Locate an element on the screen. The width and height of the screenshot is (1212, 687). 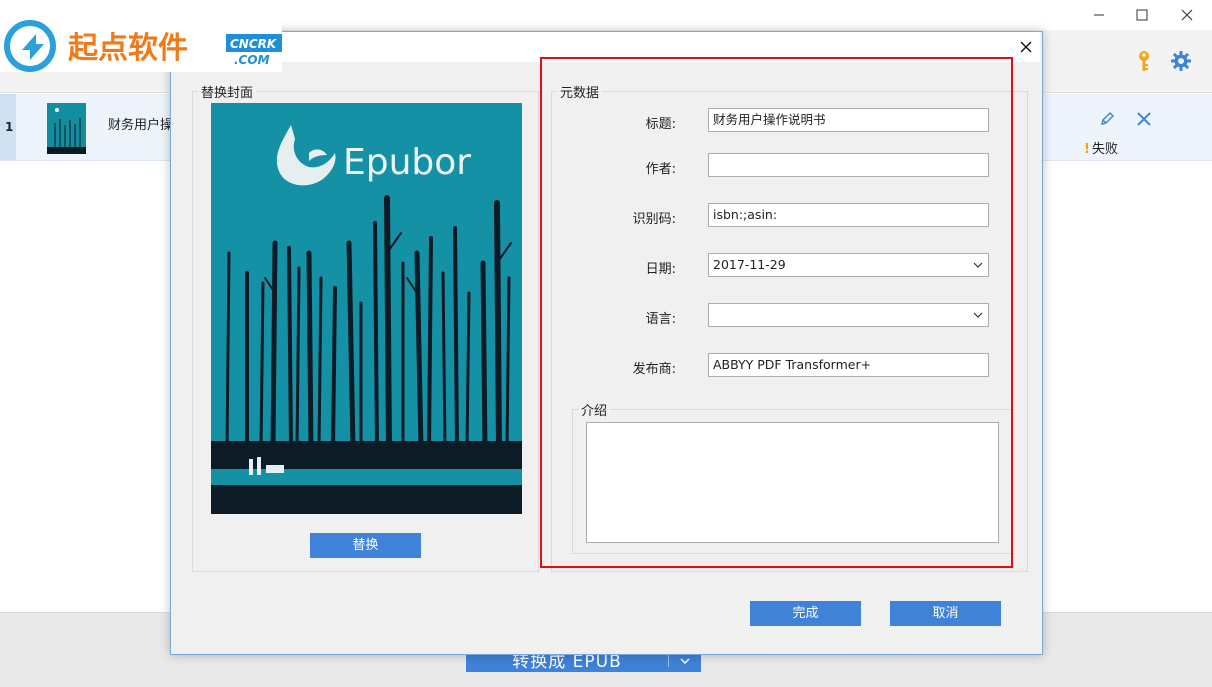
gear-icon is located at coordinates (1181, 61).